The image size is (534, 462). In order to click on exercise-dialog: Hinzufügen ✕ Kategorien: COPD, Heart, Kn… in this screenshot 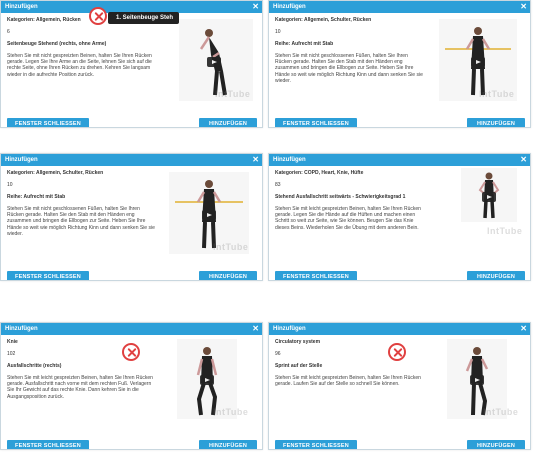, I will do `click(399, 217)`.